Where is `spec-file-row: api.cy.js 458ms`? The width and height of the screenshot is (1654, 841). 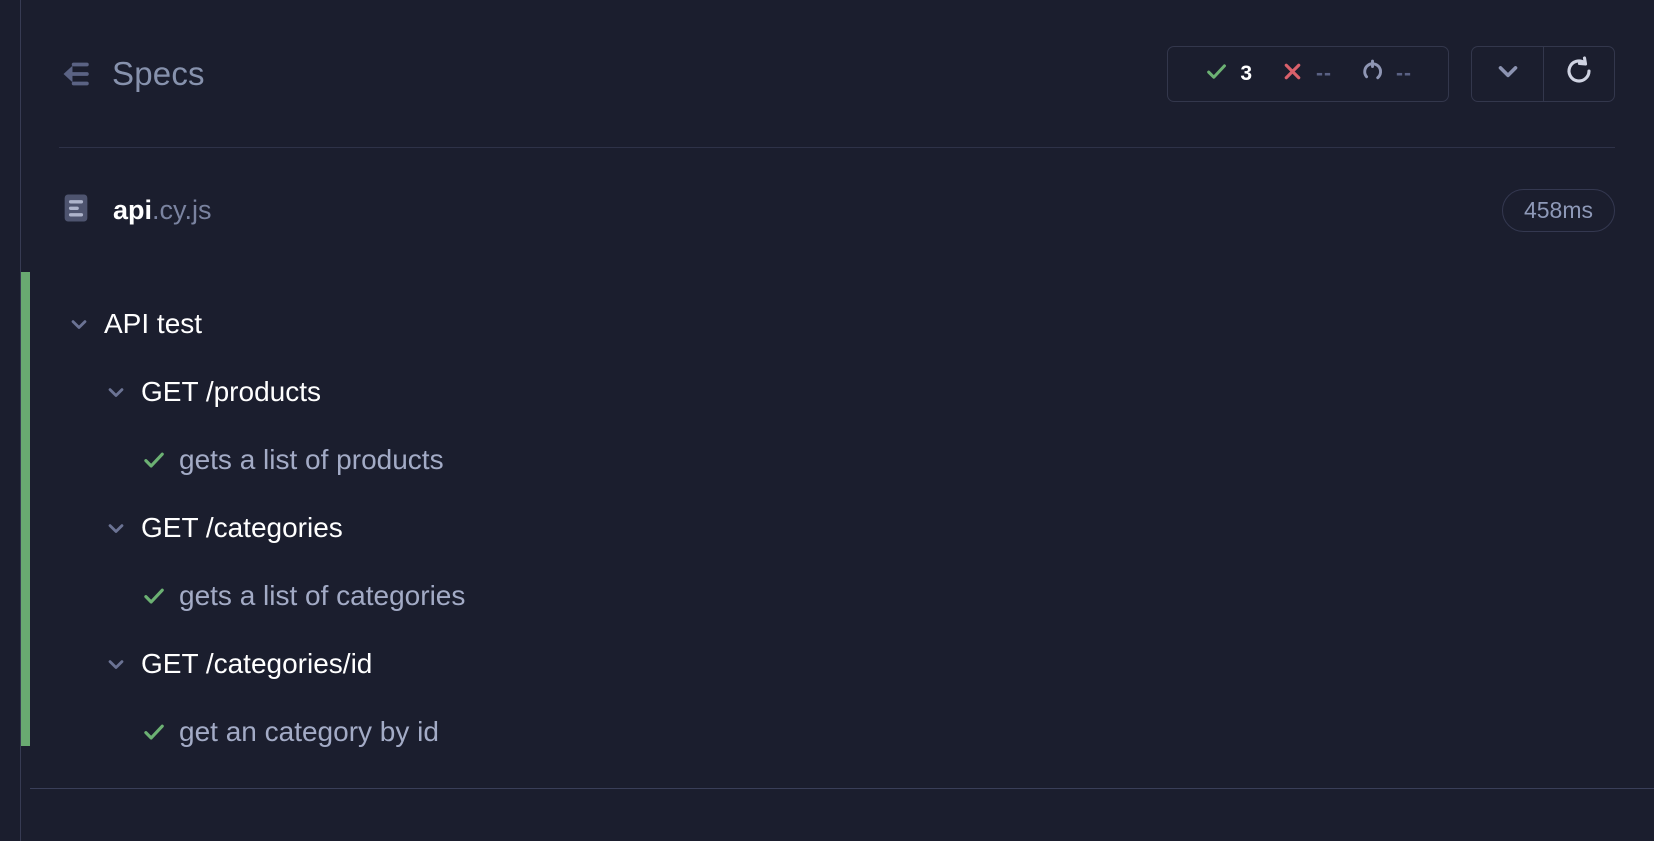 spec-file-row: api.cy.js 458ms is located at coordinates (837, 210).